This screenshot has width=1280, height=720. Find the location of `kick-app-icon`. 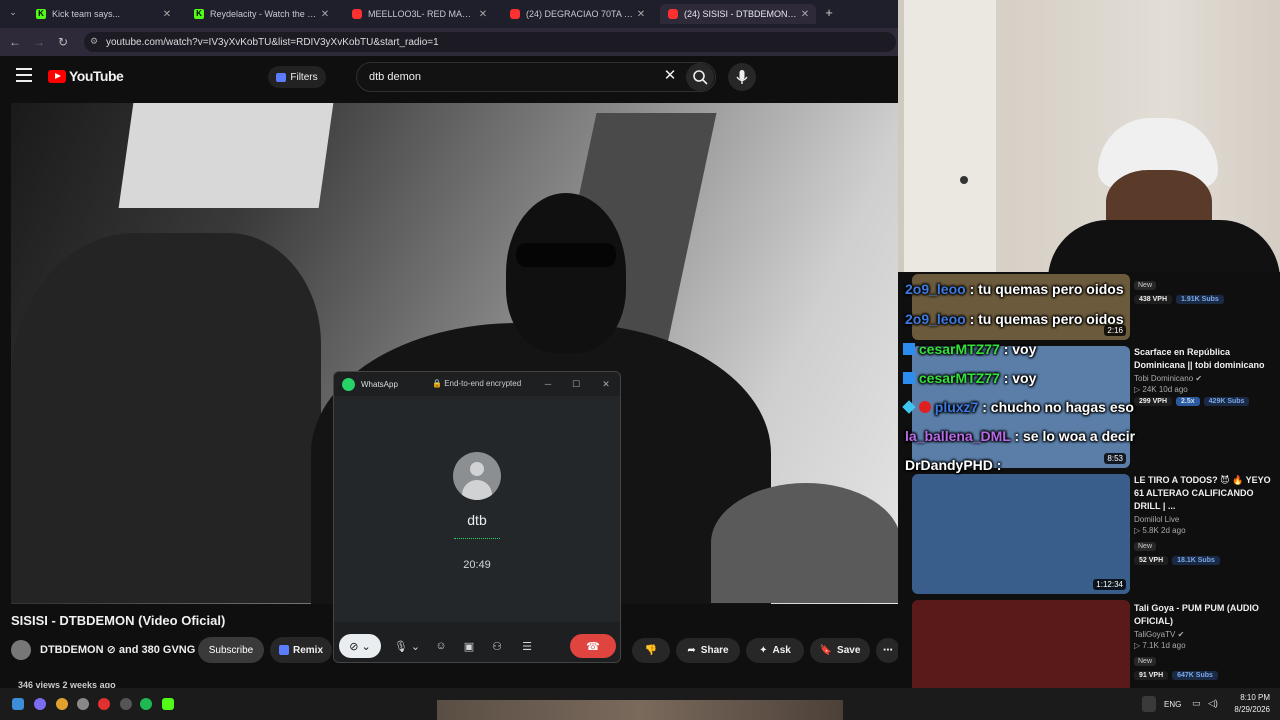

kick-app-icon is located at coordinates (168, 704).